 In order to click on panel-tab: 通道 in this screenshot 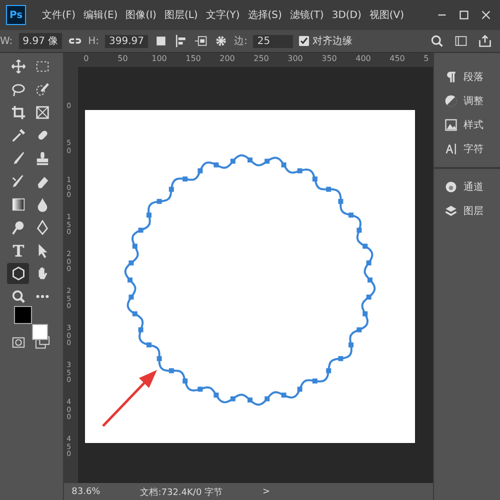, I will do `click(467, 187)`.